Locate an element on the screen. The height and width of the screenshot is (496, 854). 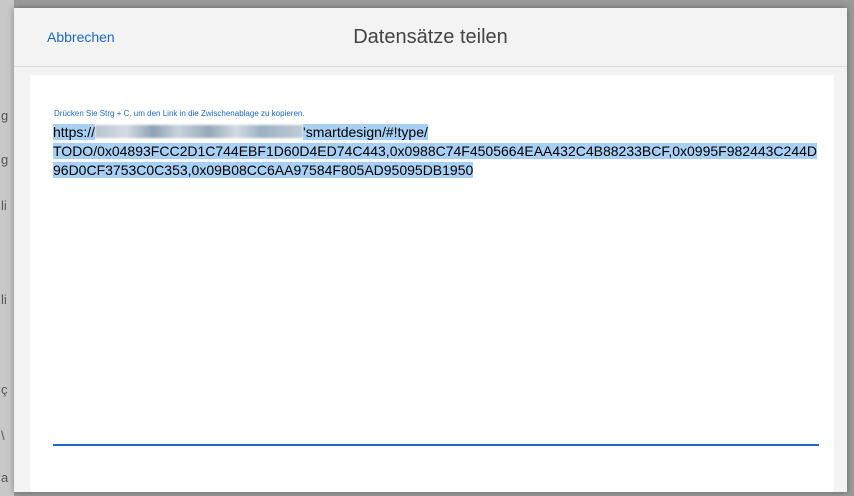
dialog-header: Abbrechen Datensätze teilen is located at coordinates (430, 37).